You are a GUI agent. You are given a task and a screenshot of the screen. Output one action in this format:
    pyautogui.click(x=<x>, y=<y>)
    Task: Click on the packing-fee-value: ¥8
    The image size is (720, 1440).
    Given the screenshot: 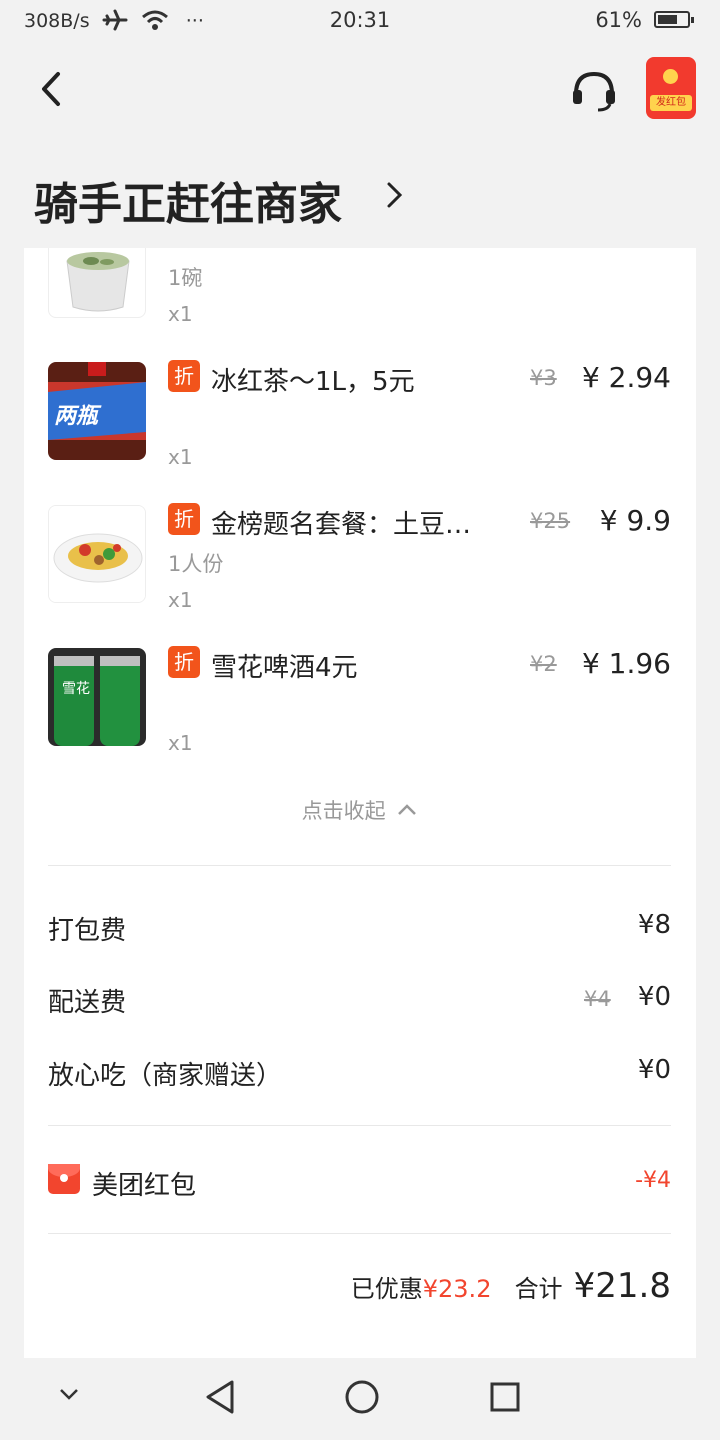 What is the action you would take?
    pyautogui.click(x=654, y=925)
    